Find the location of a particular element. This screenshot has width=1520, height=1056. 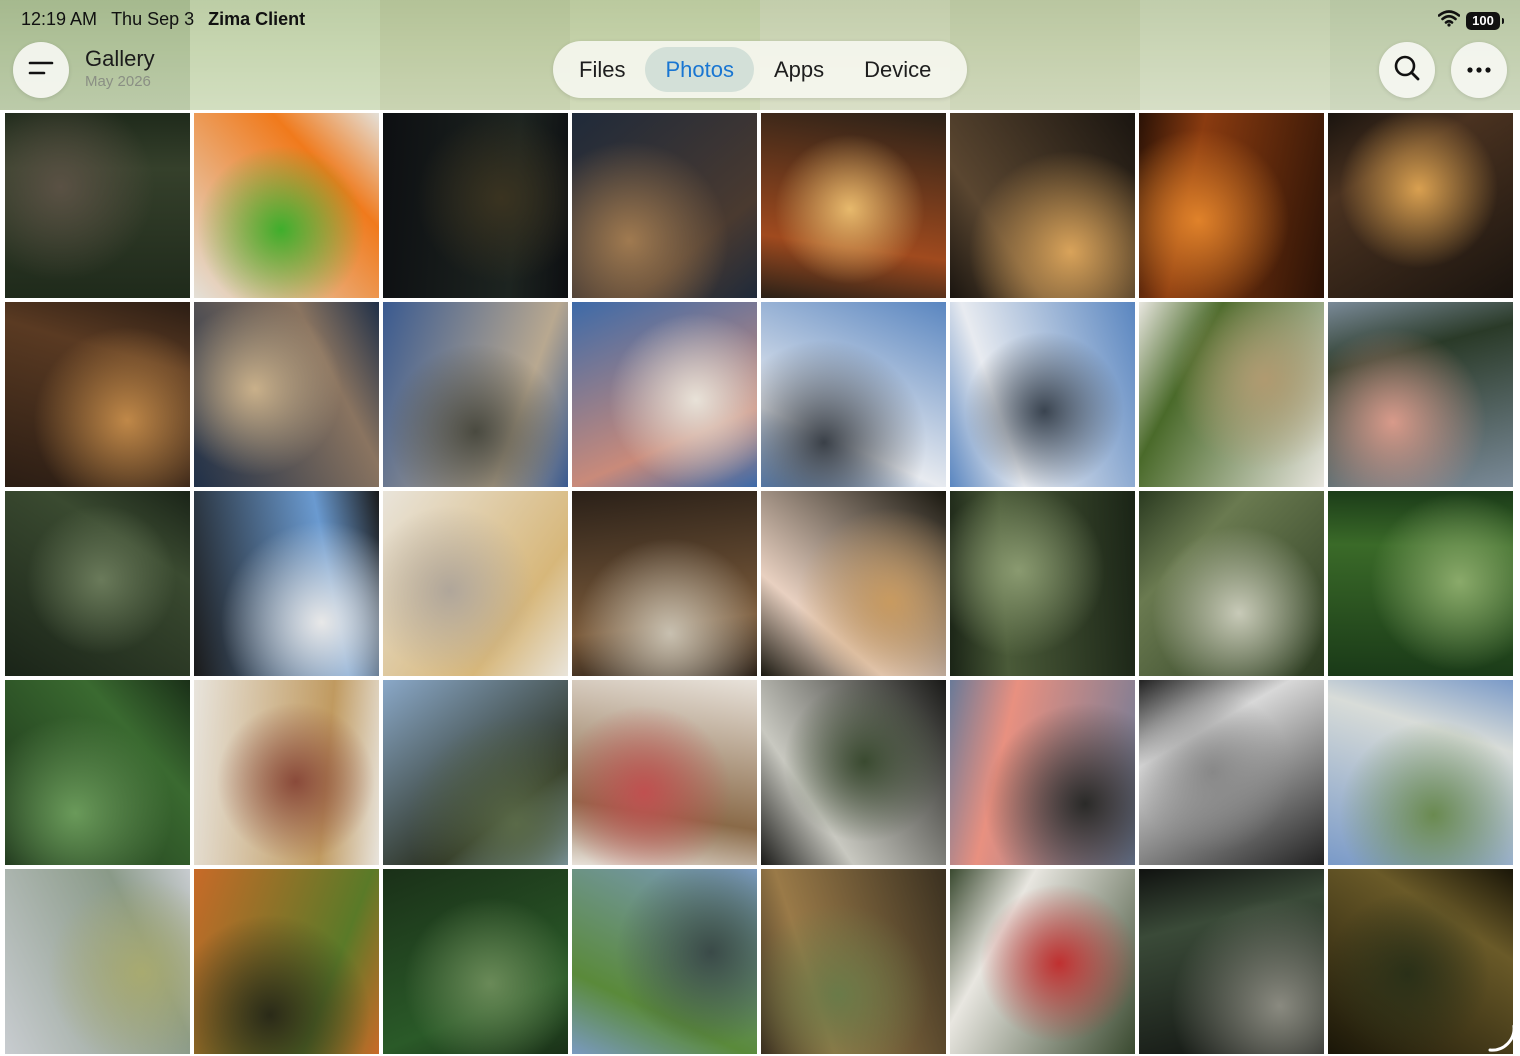

battery-indicator: 100 is located at coordinates (1485, 20).